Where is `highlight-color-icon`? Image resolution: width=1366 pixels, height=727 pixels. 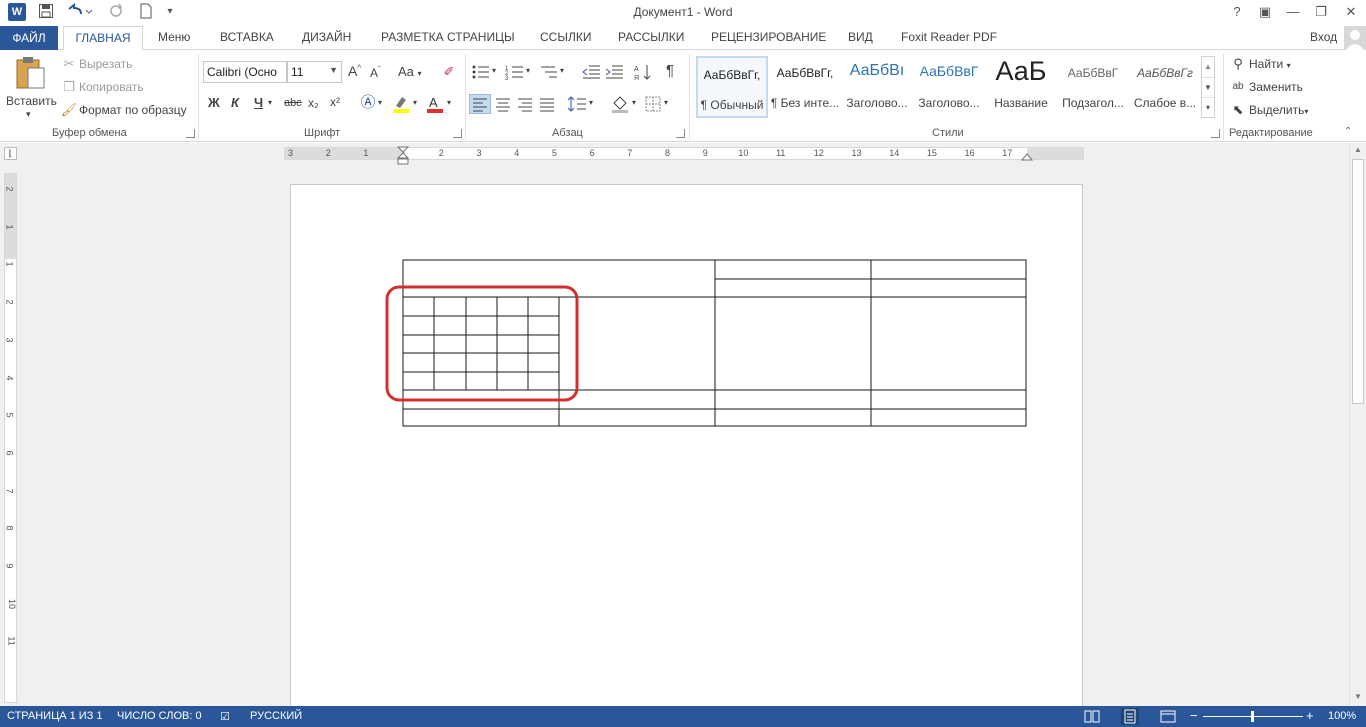
highlight-color-icon is located at coordinates (401, 104).